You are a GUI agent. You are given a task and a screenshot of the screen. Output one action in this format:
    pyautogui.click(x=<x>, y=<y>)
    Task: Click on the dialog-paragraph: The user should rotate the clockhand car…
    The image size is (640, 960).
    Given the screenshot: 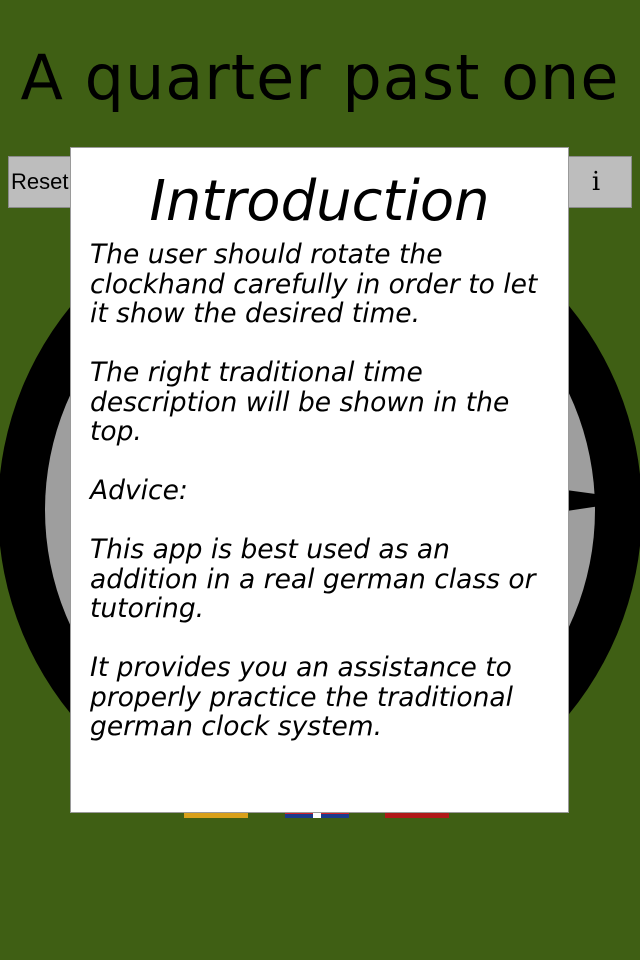 What is the action you would take?
    pyautogui.click(x=314, y=284)
    